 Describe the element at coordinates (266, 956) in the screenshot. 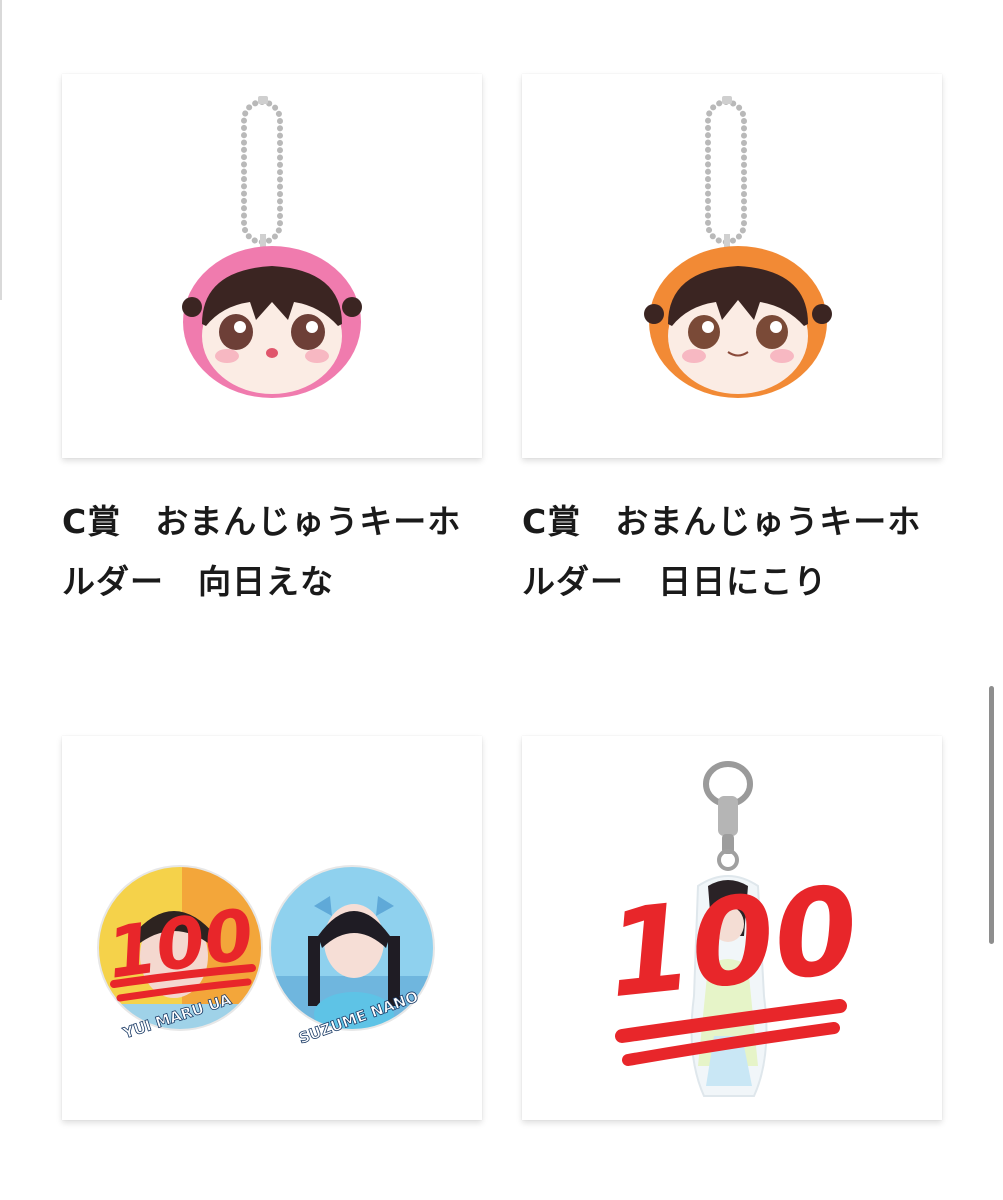

I see `can-badge-set-image: YUI MARU UA SUZUME NANO 100` at that location.